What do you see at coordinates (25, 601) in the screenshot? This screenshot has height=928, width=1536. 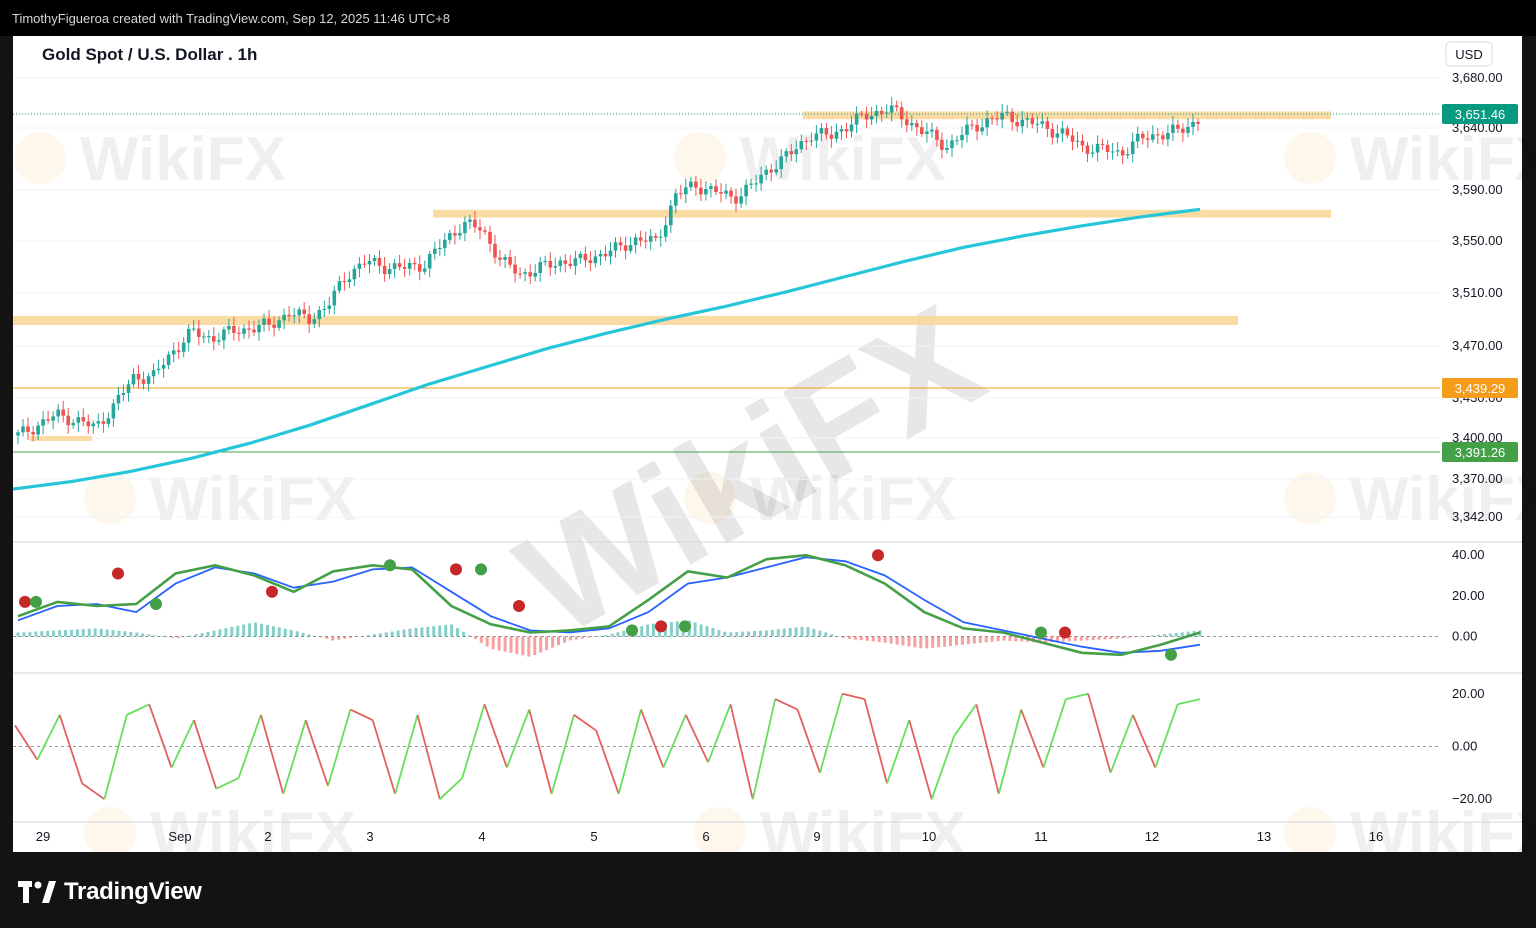 I see `macd-sell-marker` at bounding box center [25, 601].